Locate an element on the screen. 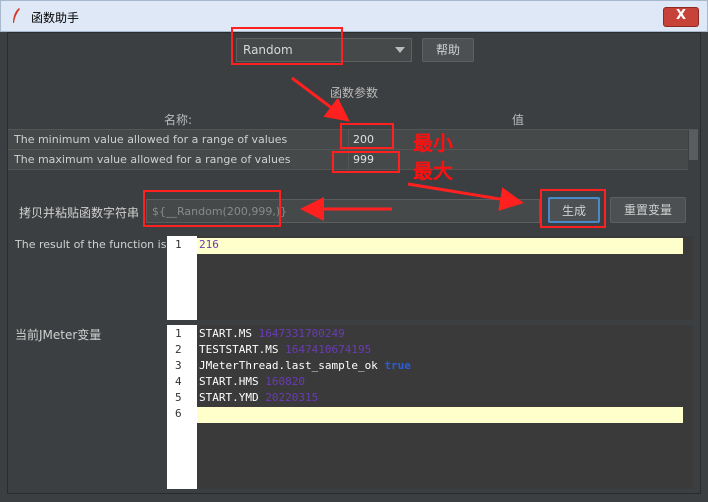 The height and width of the screenshot is (502, 708). var-line: START.YMD 20220315 is located at coordinates (259, 397).